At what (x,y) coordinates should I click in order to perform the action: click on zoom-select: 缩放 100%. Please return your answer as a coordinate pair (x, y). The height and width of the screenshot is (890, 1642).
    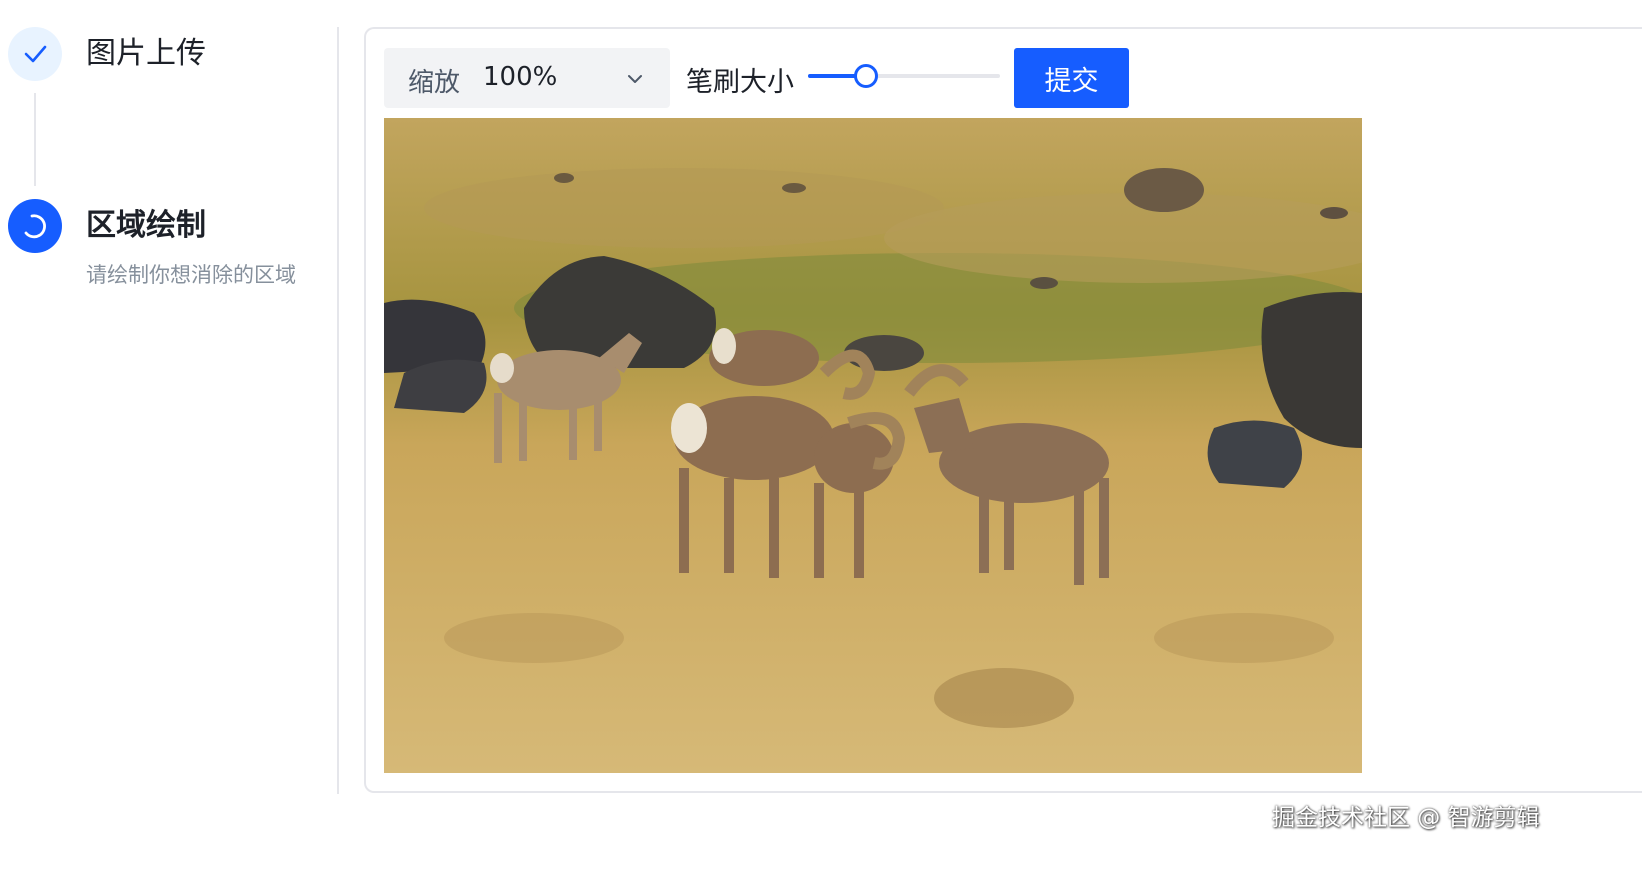
    Looking at the image, I should click on (527, 78).